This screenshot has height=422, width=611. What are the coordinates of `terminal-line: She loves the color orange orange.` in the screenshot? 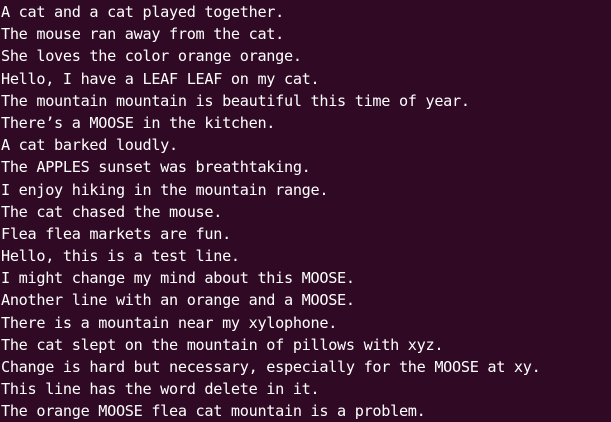 It's located at (151, 56).